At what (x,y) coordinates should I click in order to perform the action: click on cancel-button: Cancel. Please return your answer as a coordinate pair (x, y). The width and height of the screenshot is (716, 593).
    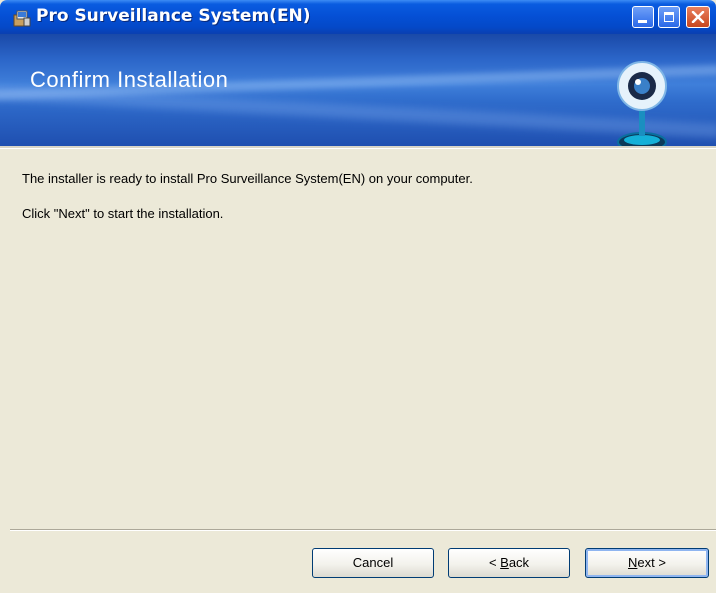
    Looking at the image, I should click on (373, 563).